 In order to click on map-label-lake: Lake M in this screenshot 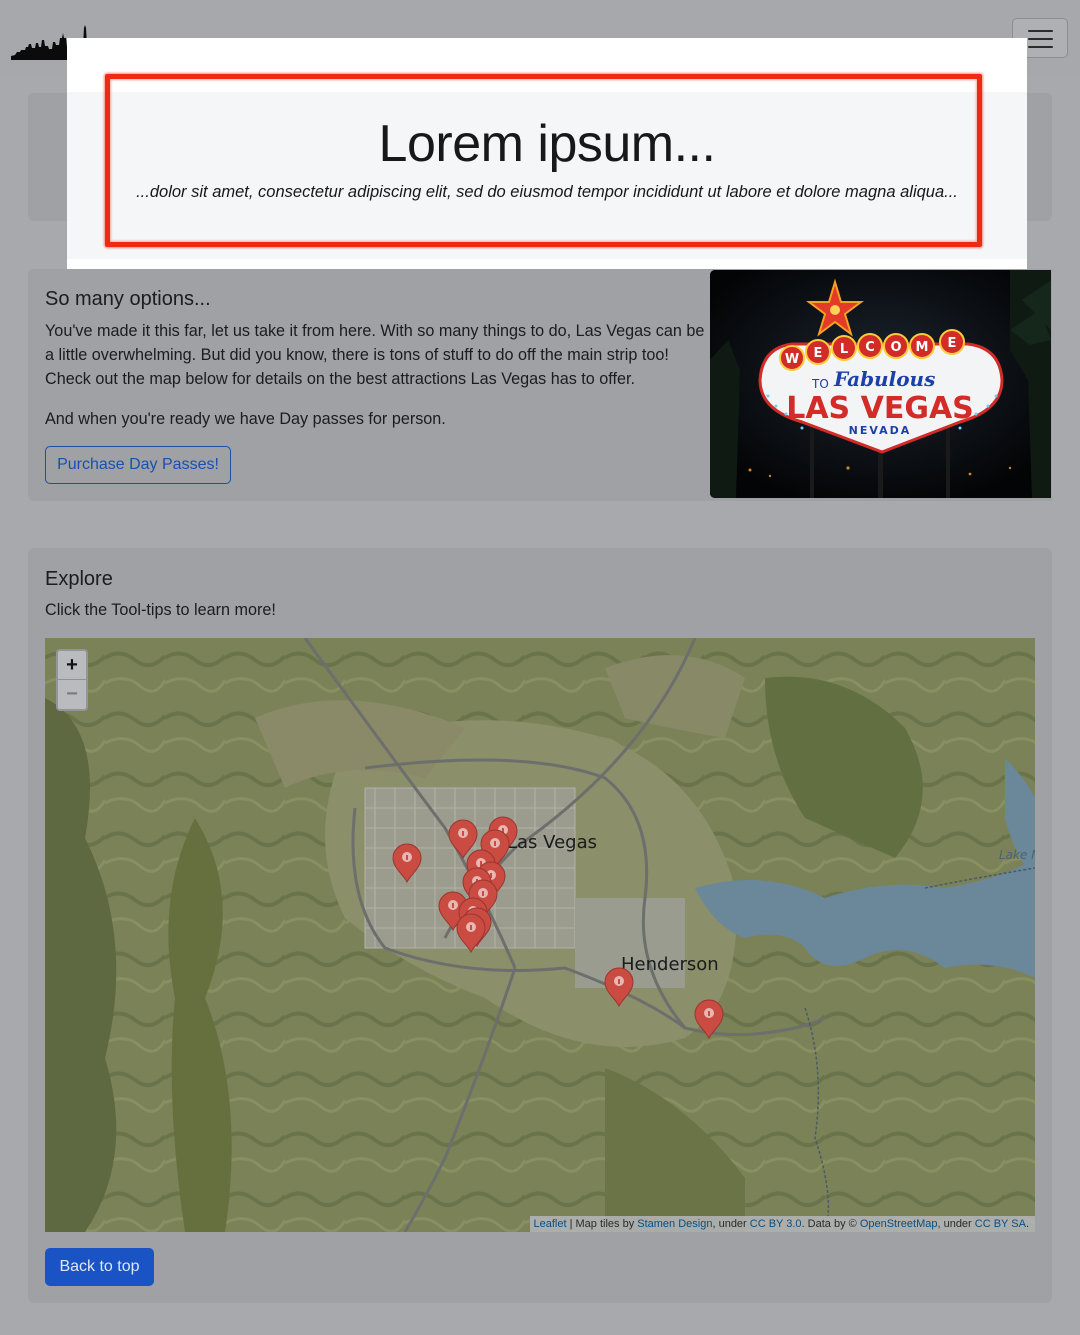, I will do `click(1017, 855)`.